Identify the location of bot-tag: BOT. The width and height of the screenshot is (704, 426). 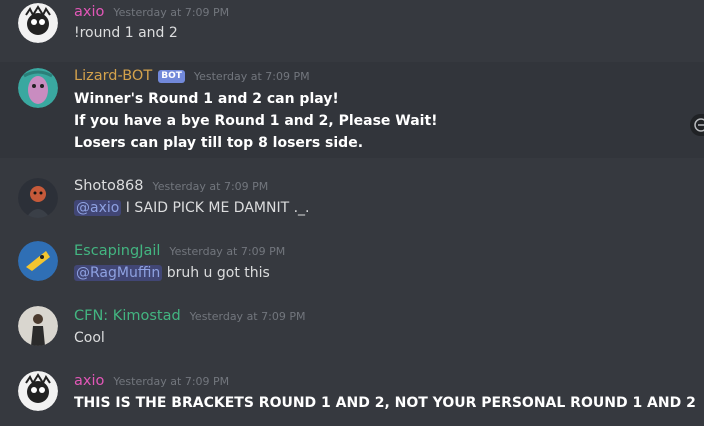
(171, 76).